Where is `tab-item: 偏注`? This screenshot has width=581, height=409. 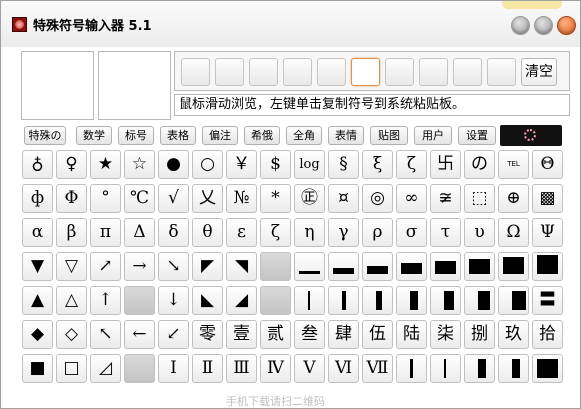
tab-item: 偏注 is located at coordinates (220, 135).